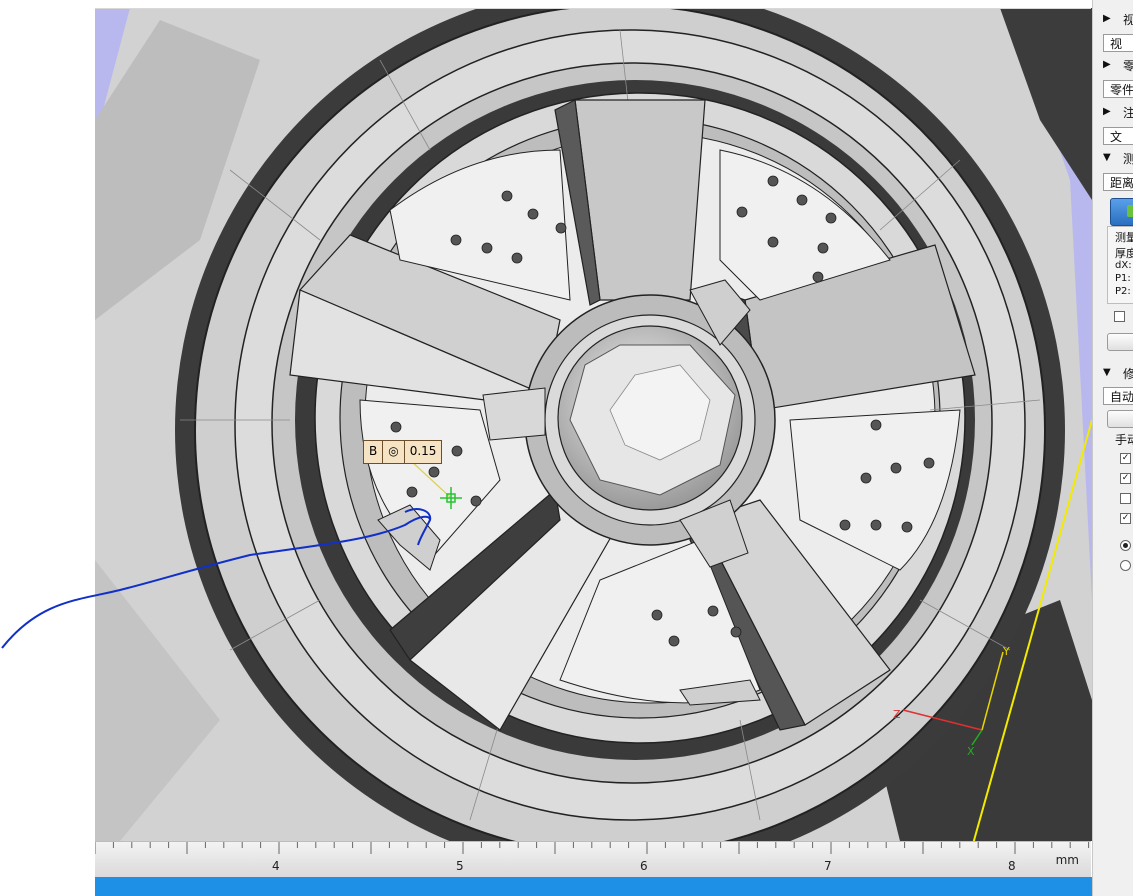 Image resolution: width=1133 pixels, height=896 pixels. Describe the element at coordinates (1012, 866) in the screenshot. I see `ruler-tick-8: 8` at that location.